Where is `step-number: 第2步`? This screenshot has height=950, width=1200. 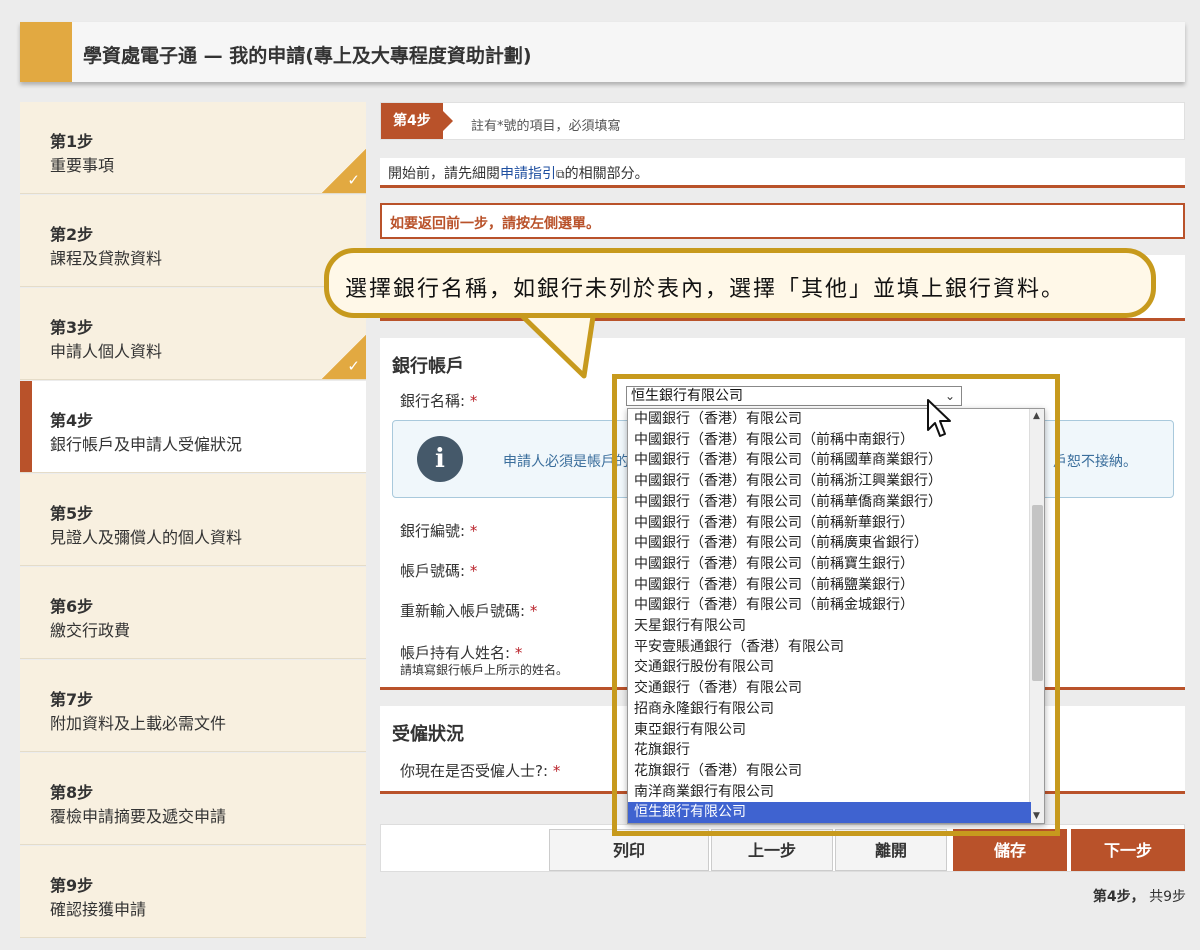
step-number: 第2步 is located at coordinates (72, 234).